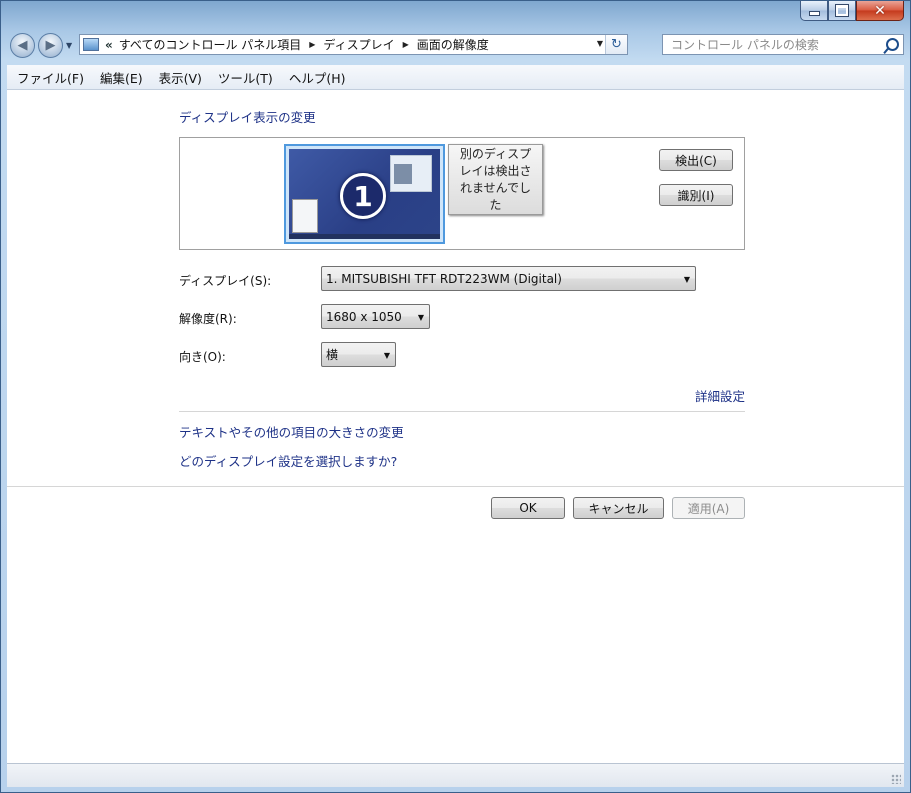  I want to click on menu-view: 表示(V), so click(180, 77).